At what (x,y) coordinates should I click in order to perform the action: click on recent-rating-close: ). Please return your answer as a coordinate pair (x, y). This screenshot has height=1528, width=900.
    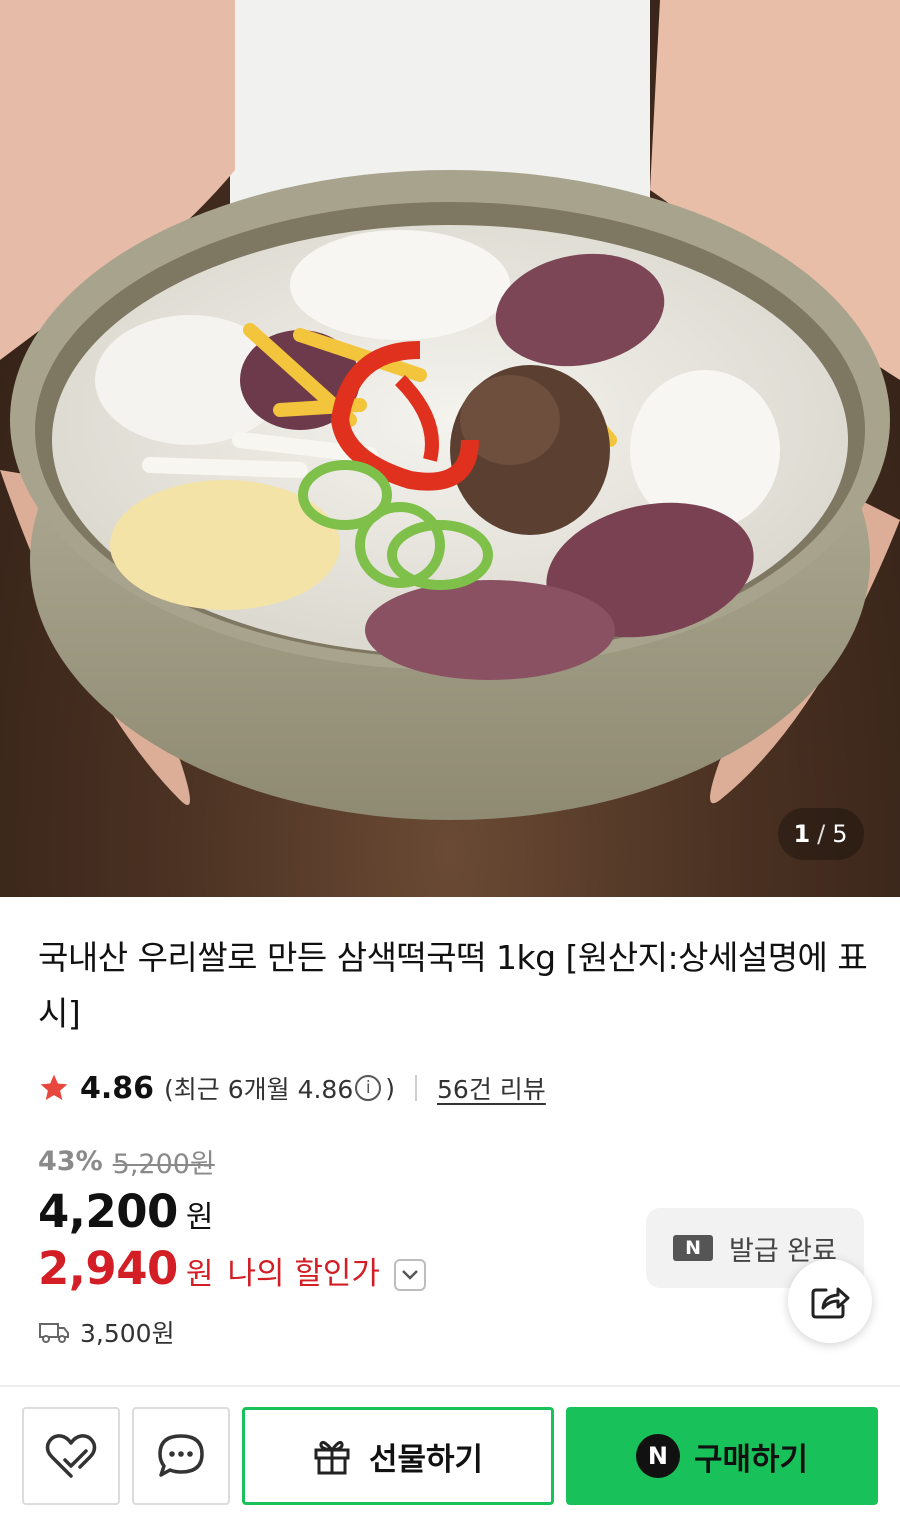
    Looking at the image, I should click on (390, 1088).